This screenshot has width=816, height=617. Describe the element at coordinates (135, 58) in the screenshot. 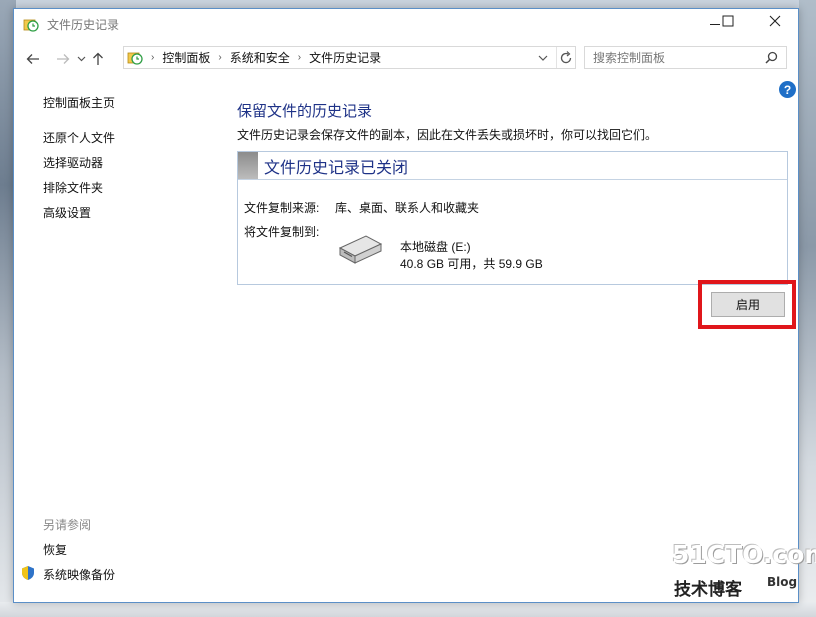

I see `control-panel-icon` at that location.